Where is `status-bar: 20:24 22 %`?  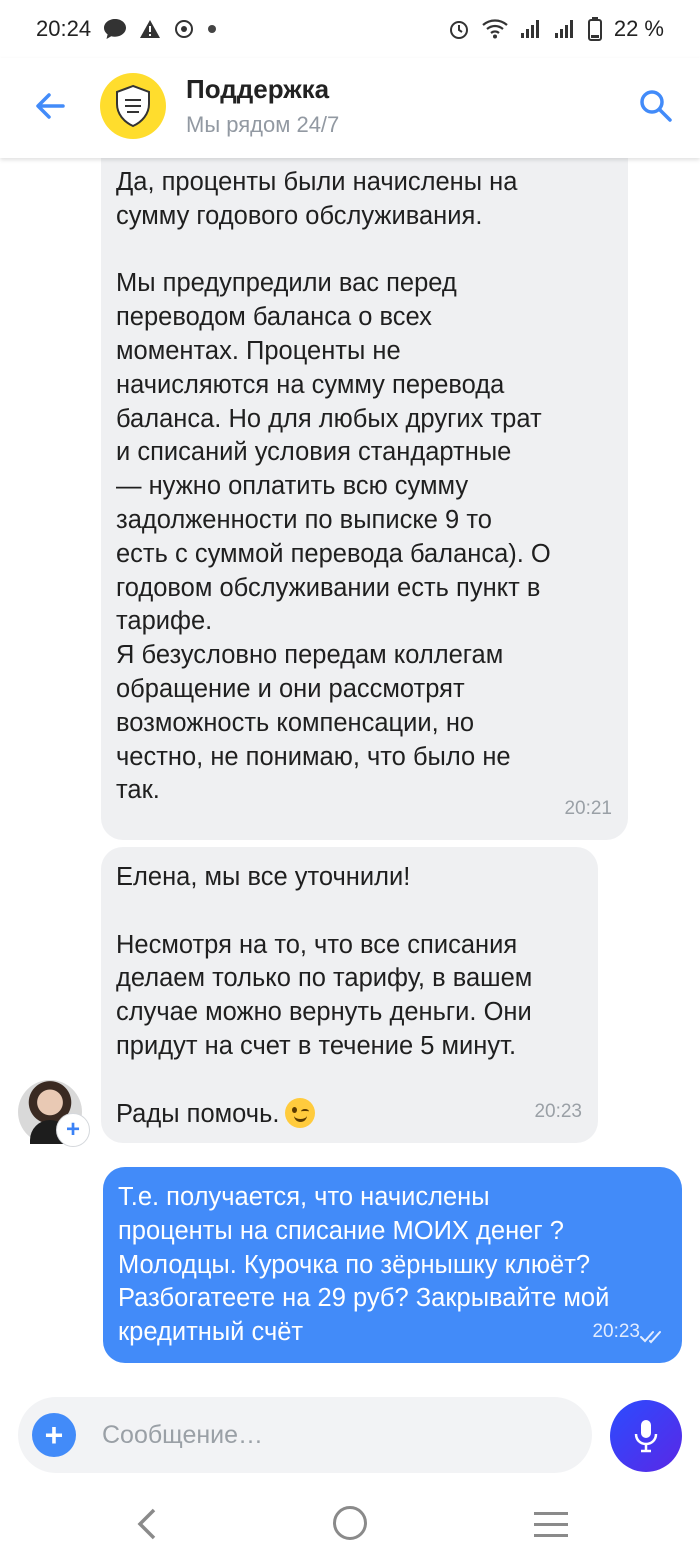
status-bar: 20:24 22 % is located at coordinates (350, 29).